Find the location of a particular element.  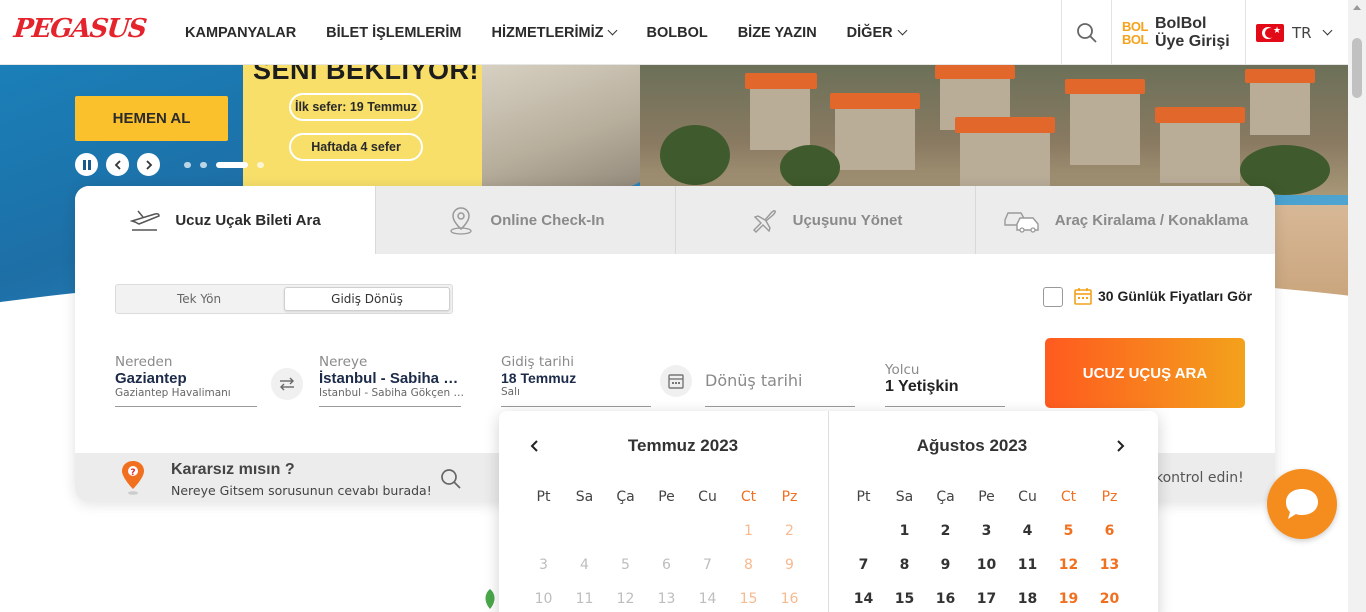

tab-arac-kiralama: Araç Kiralama / Konaklama is located at coordinates (1125, 220).